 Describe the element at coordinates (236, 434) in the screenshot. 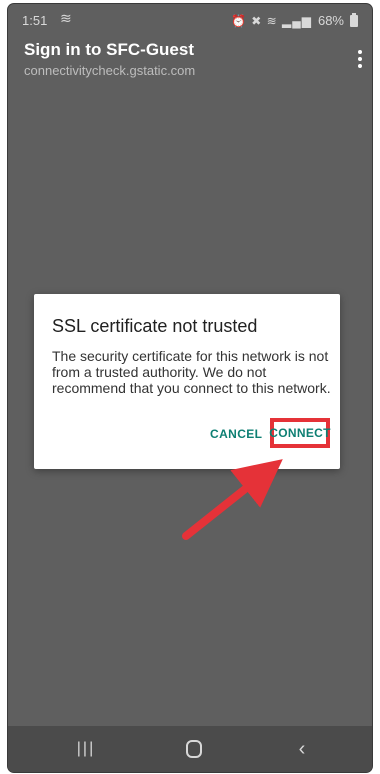

I see `cancel-button: CANCEL` at that location.